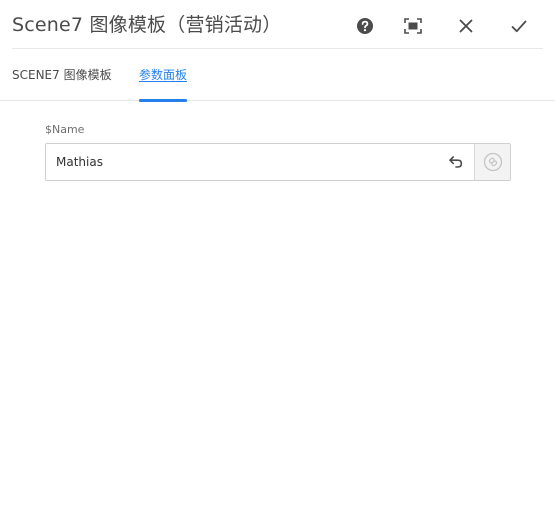 This screenshot has width=555, height=527. I want to click on close-icon, so click(466, 26).